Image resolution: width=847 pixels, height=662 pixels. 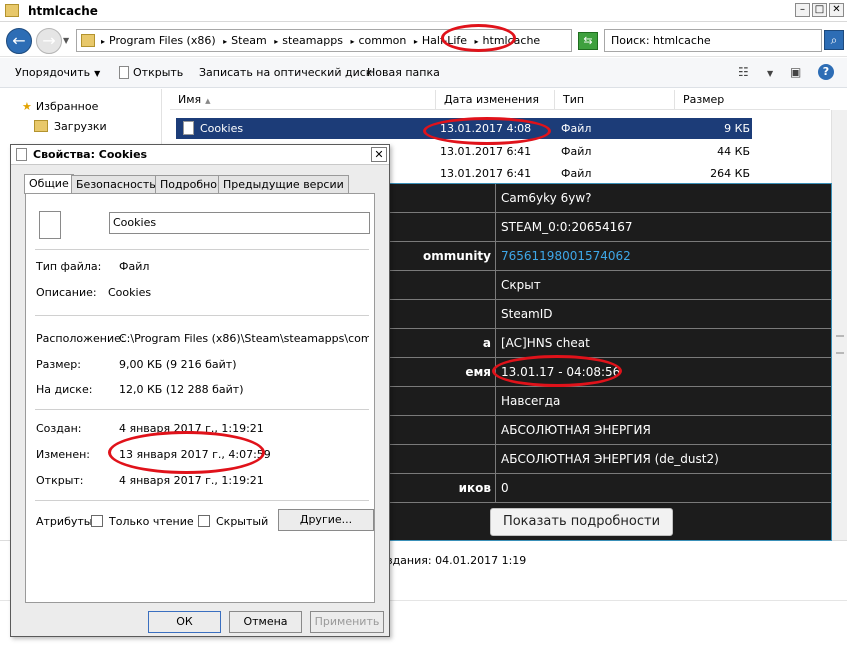 What do you see at coordinates (840, 353) in the screenshot?
I see `scroll-mark` at bounding box center [840, 353].